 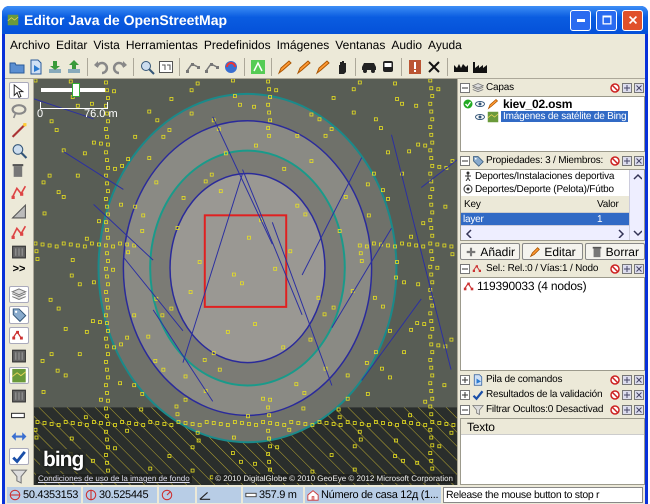 What do you see at coordinates (106, 45) in the screenshot?
I see `menu-item: Vista` at bounding box center [106, 45].